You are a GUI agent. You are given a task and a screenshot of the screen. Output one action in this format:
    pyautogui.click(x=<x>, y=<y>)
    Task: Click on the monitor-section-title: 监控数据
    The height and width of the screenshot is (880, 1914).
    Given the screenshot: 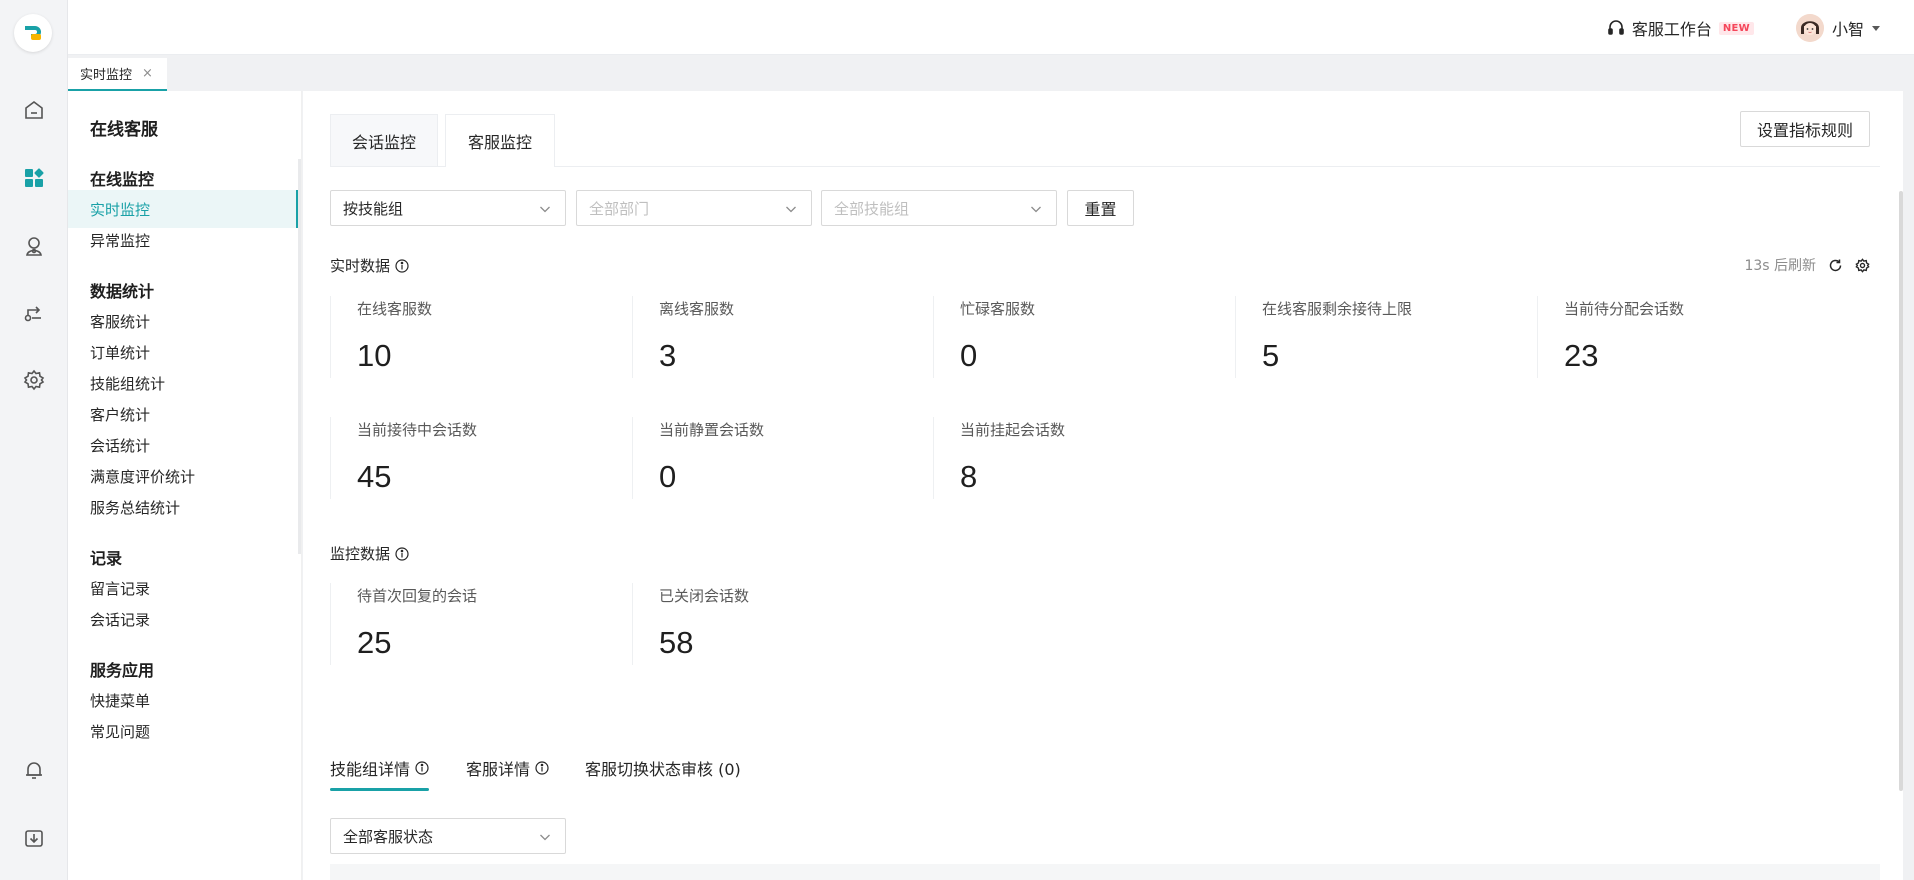 What is the action you would take?
    pyautogui.click(x=369, y=553)
    